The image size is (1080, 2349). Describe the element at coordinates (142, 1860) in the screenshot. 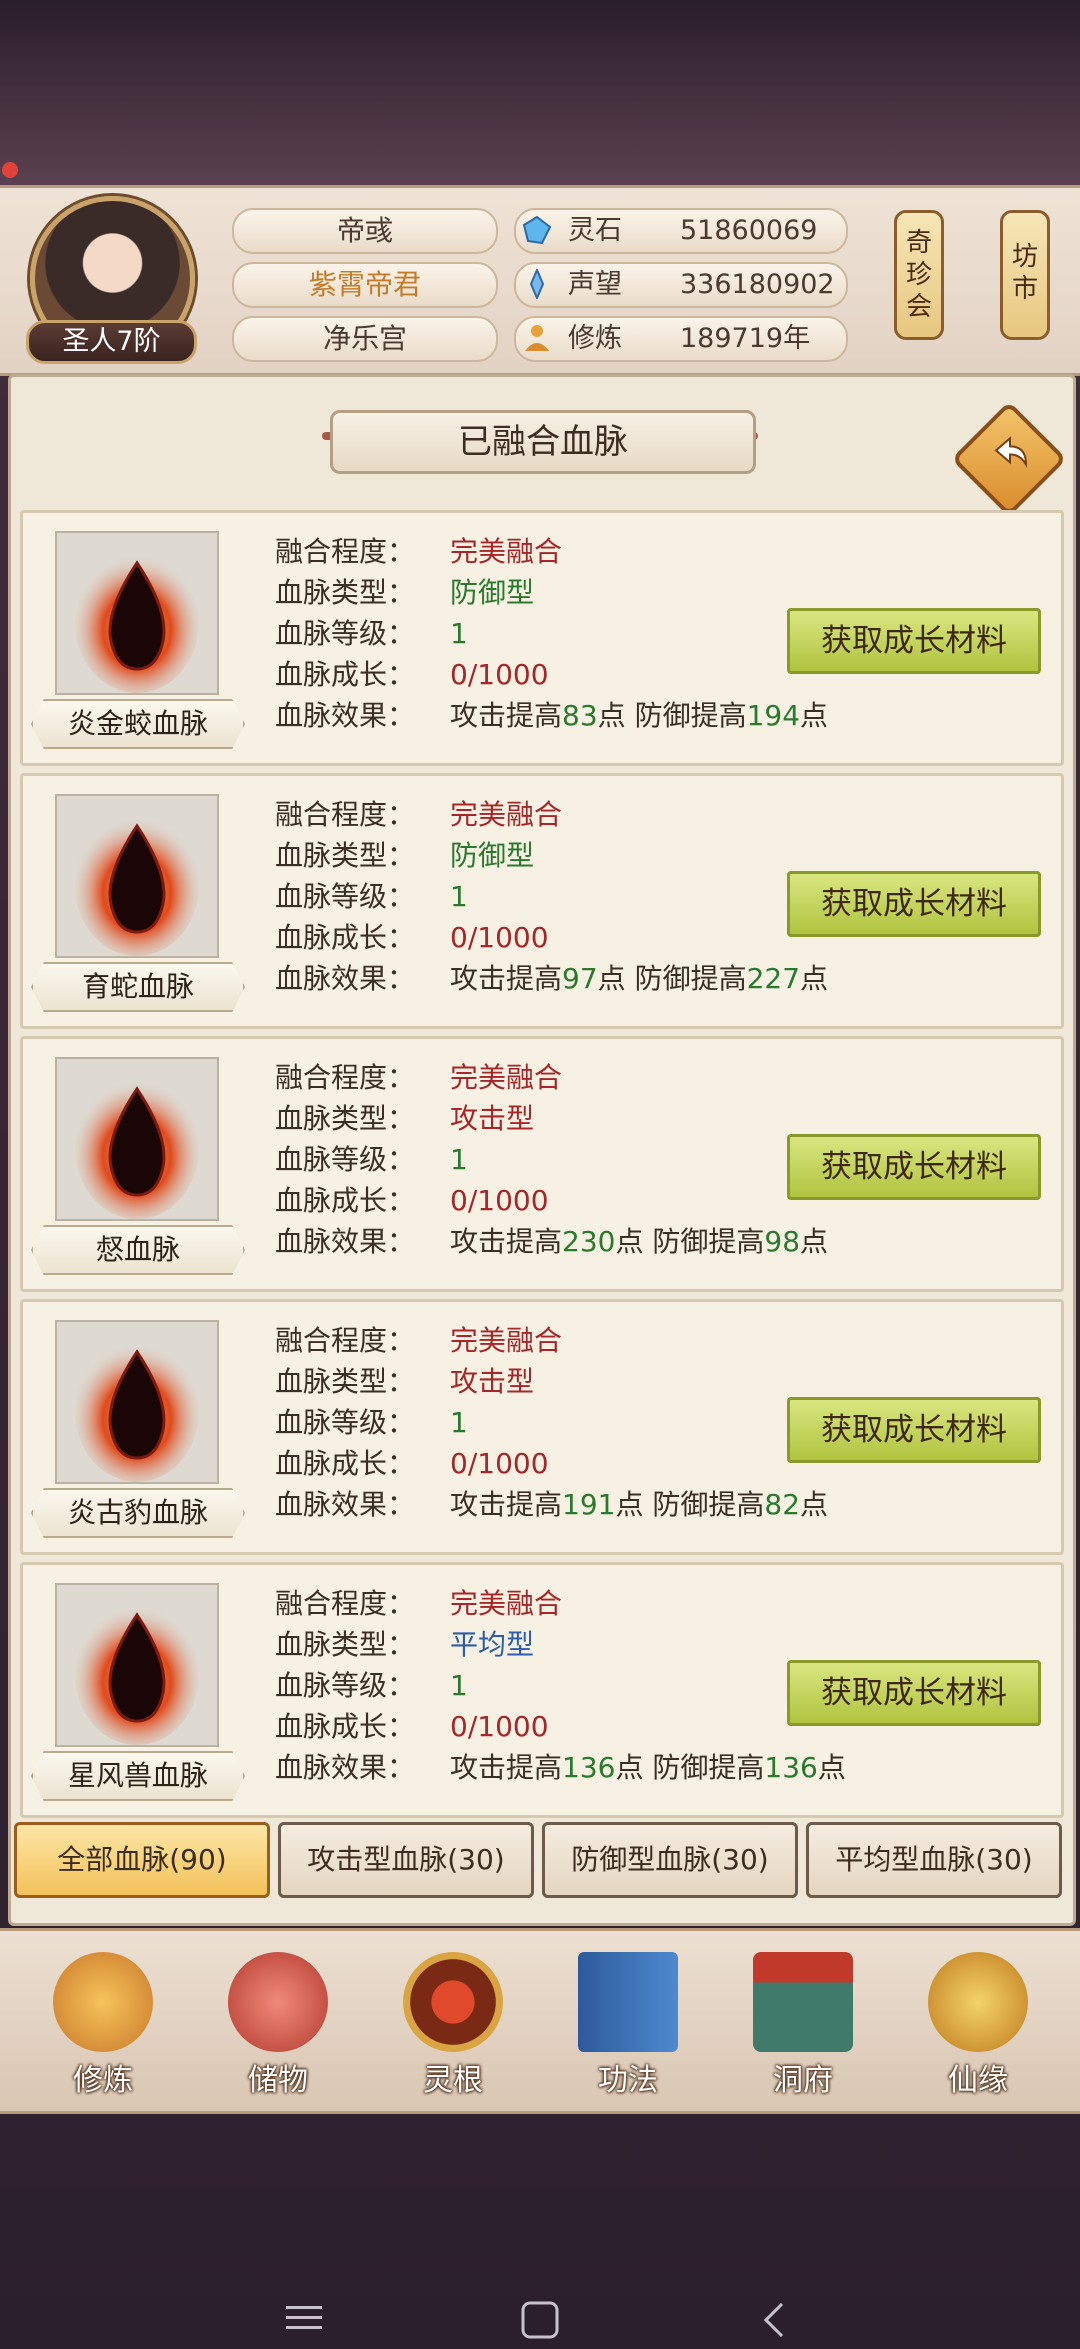

I see `tab-all-bloodlines: 全部血脉(90)` at that location.